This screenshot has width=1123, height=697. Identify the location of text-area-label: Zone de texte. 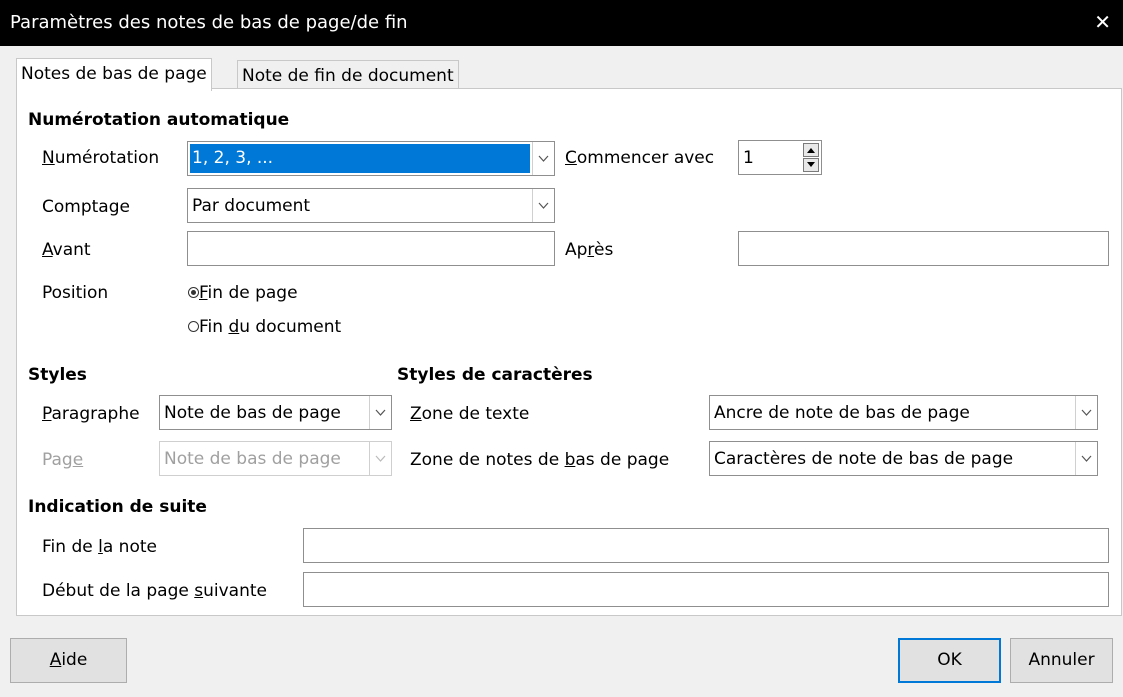
(470, 414).